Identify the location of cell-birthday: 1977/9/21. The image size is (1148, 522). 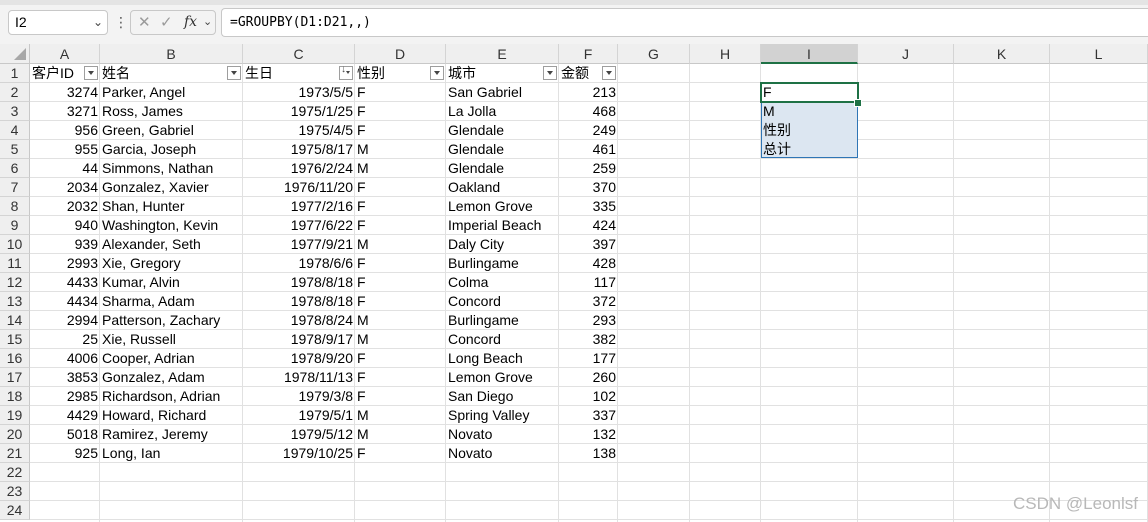
(299, 244).